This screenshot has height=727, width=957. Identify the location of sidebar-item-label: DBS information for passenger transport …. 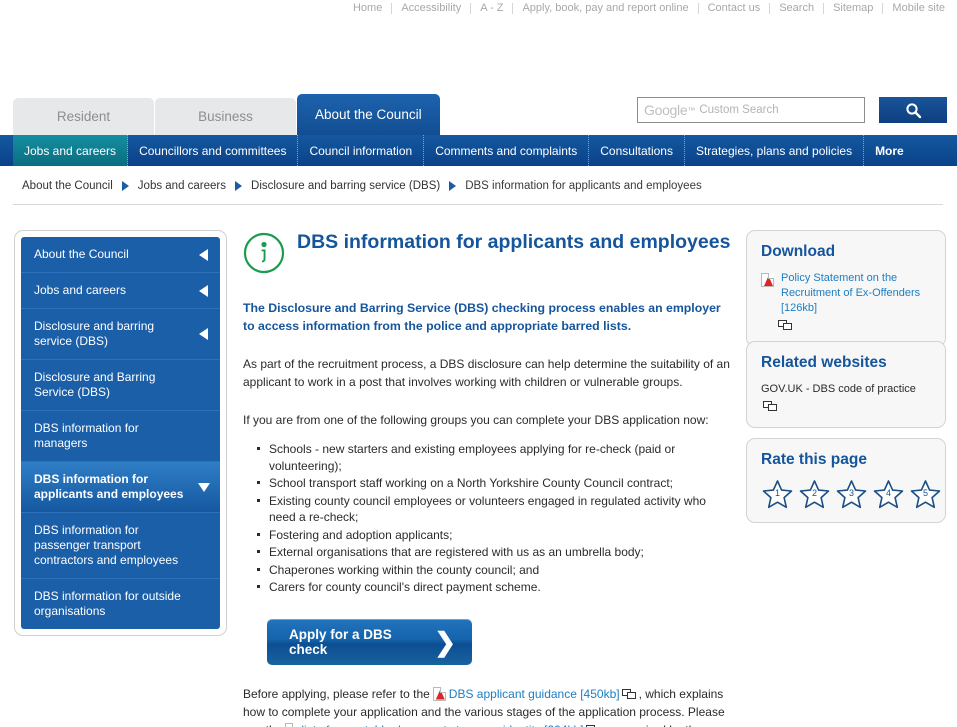
(106, 545).